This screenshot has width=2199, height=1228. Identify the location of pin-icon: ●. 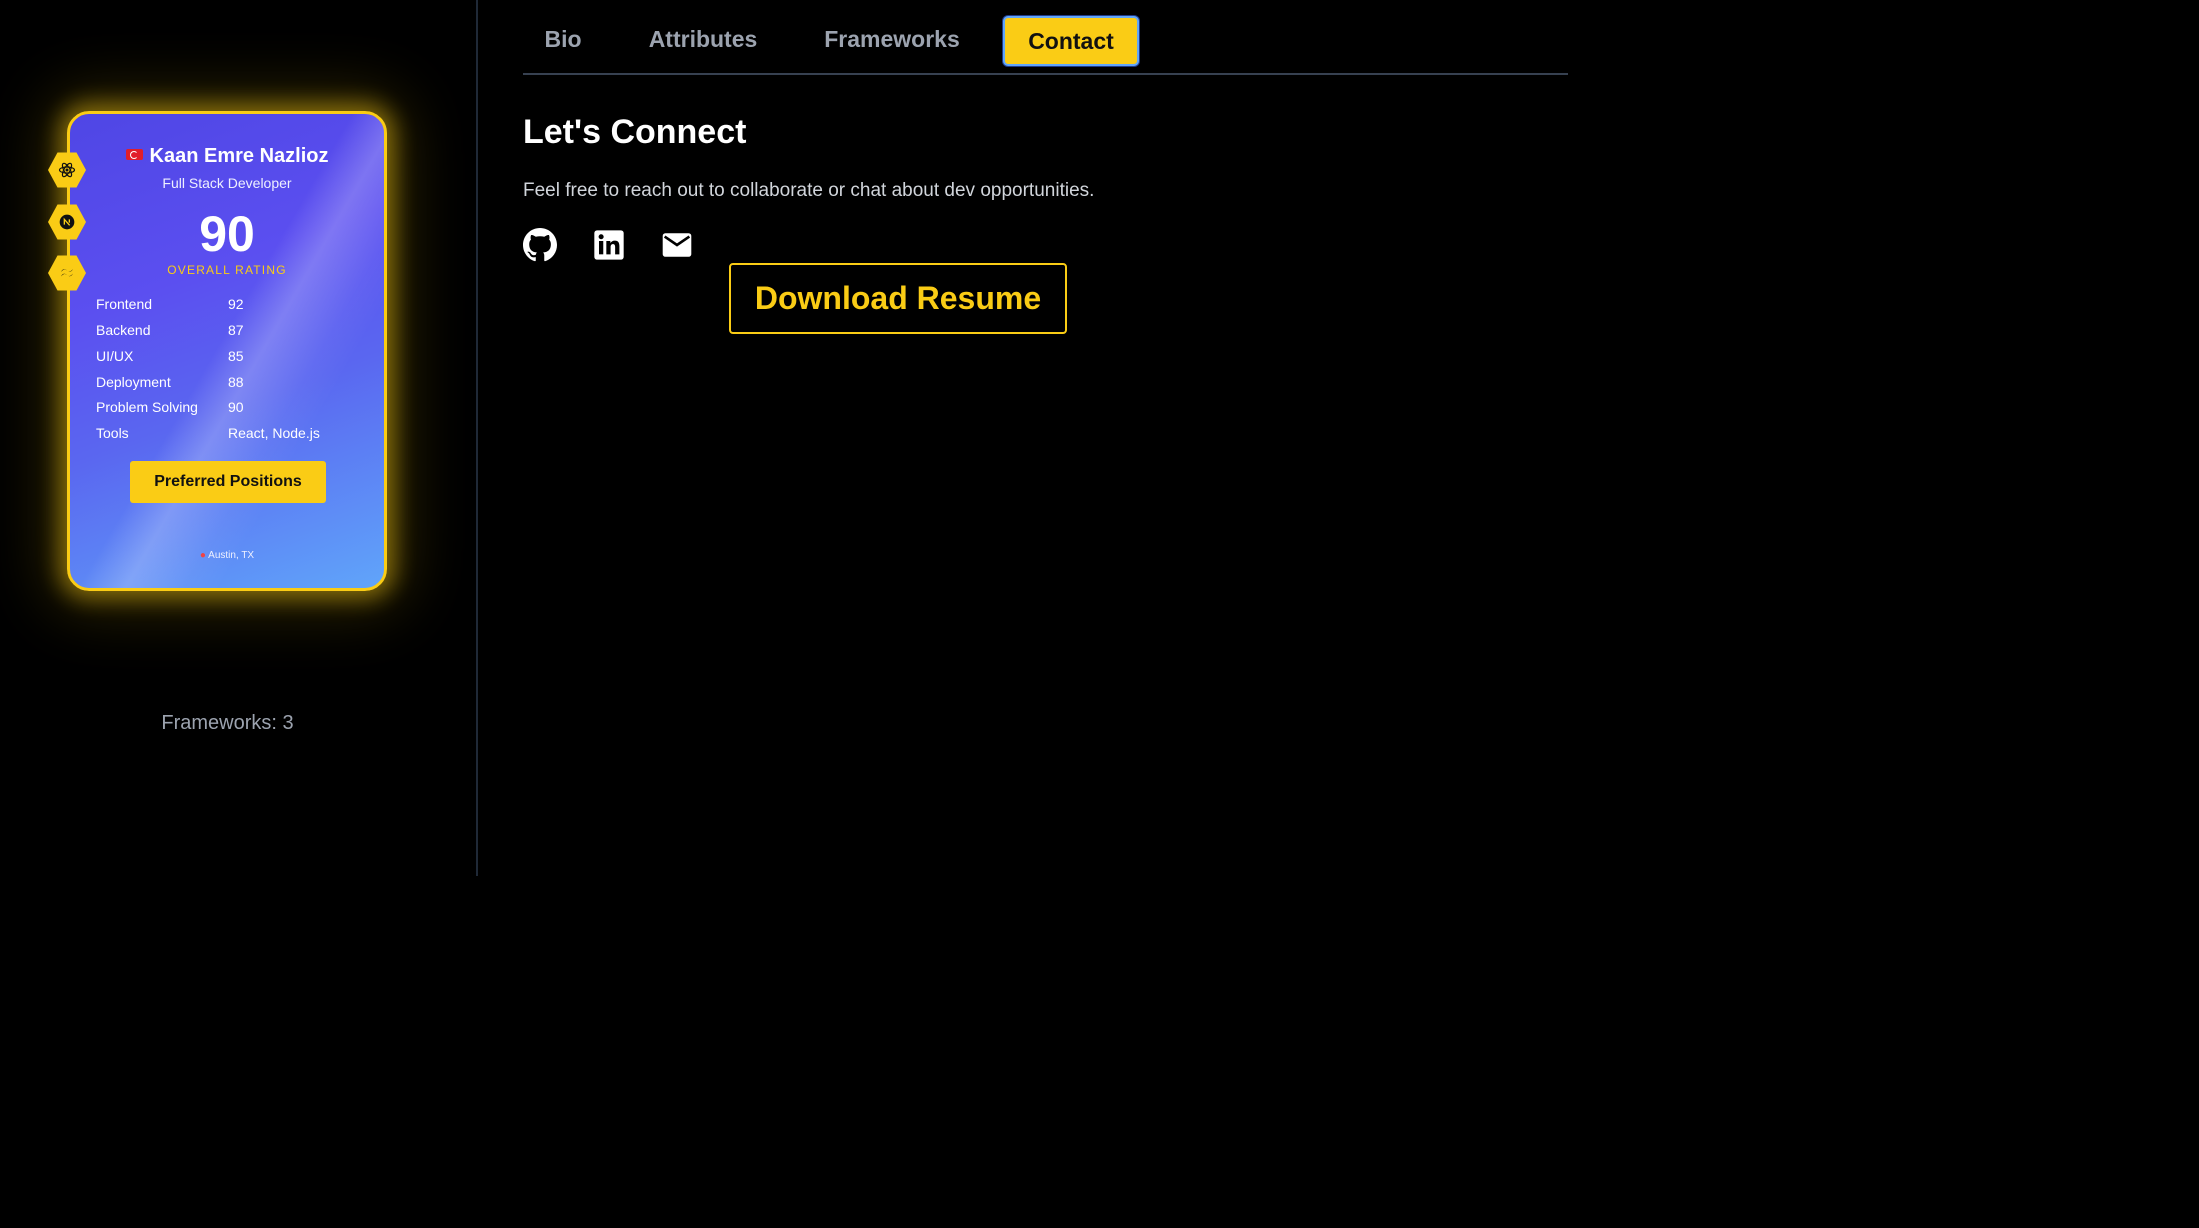
(202, 555).